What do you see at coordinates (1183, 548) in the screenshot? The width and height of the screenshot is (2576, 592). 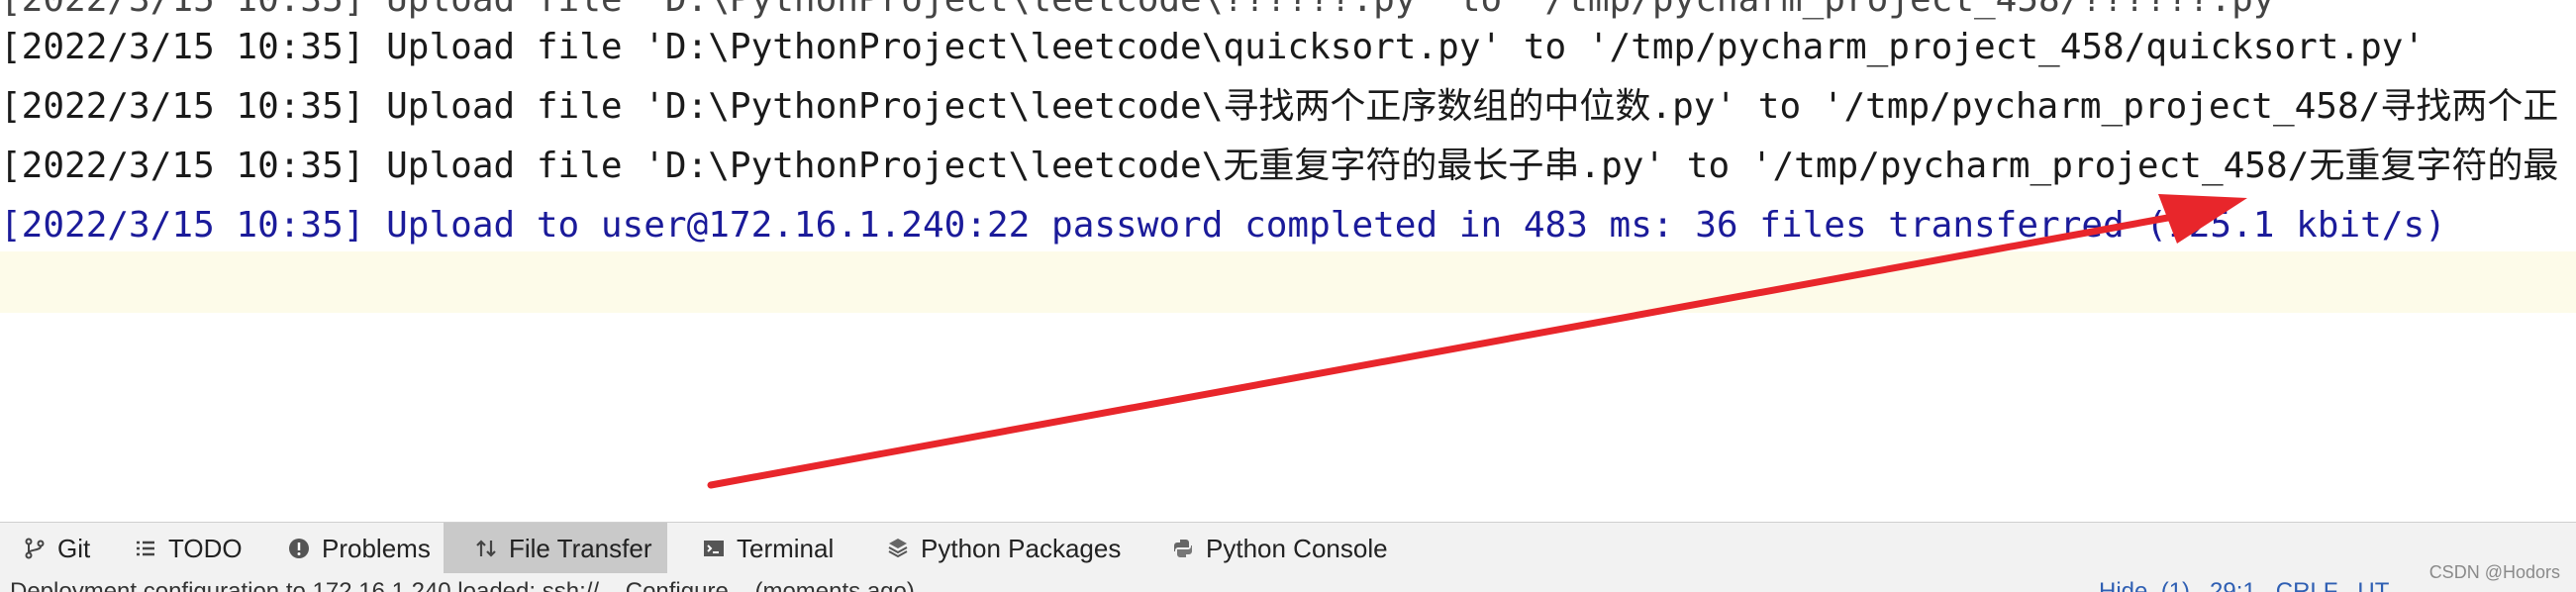 I see `python-console-icon` at bounding box center [1183, 548].